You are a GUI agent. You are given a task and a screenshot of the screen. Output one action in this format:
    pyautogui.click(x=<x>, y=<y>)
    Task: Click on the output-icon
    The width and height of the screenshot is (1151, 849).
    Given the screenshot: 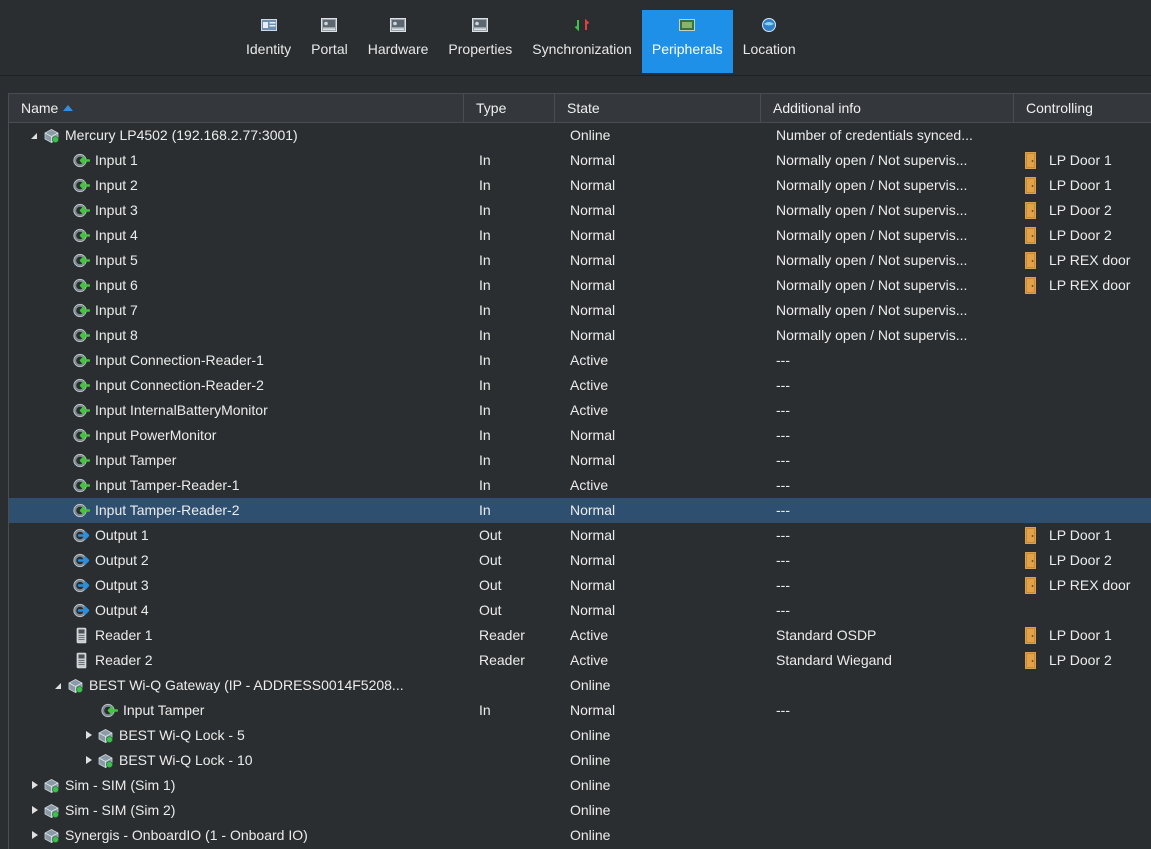 What is the action you would take?
    pyautogui.click(x=81, y=560)
    